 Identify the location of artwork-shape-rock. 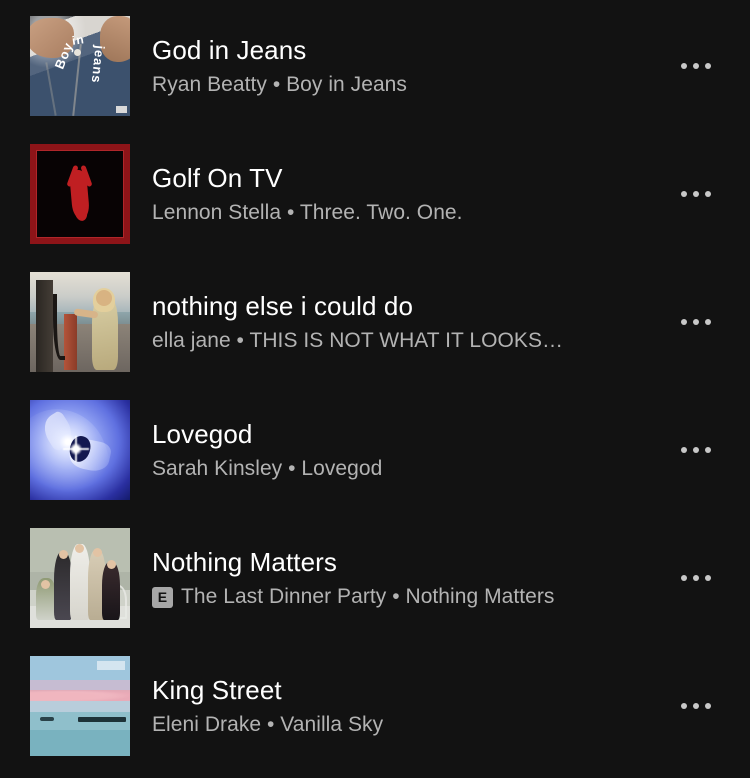
(47, 719).